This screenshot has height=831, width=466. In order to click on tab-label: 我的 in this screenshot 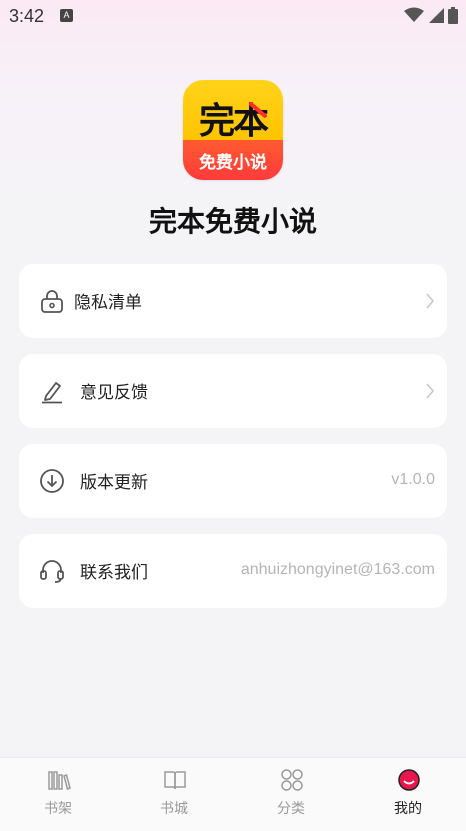, I will do `click(408, 809)`.